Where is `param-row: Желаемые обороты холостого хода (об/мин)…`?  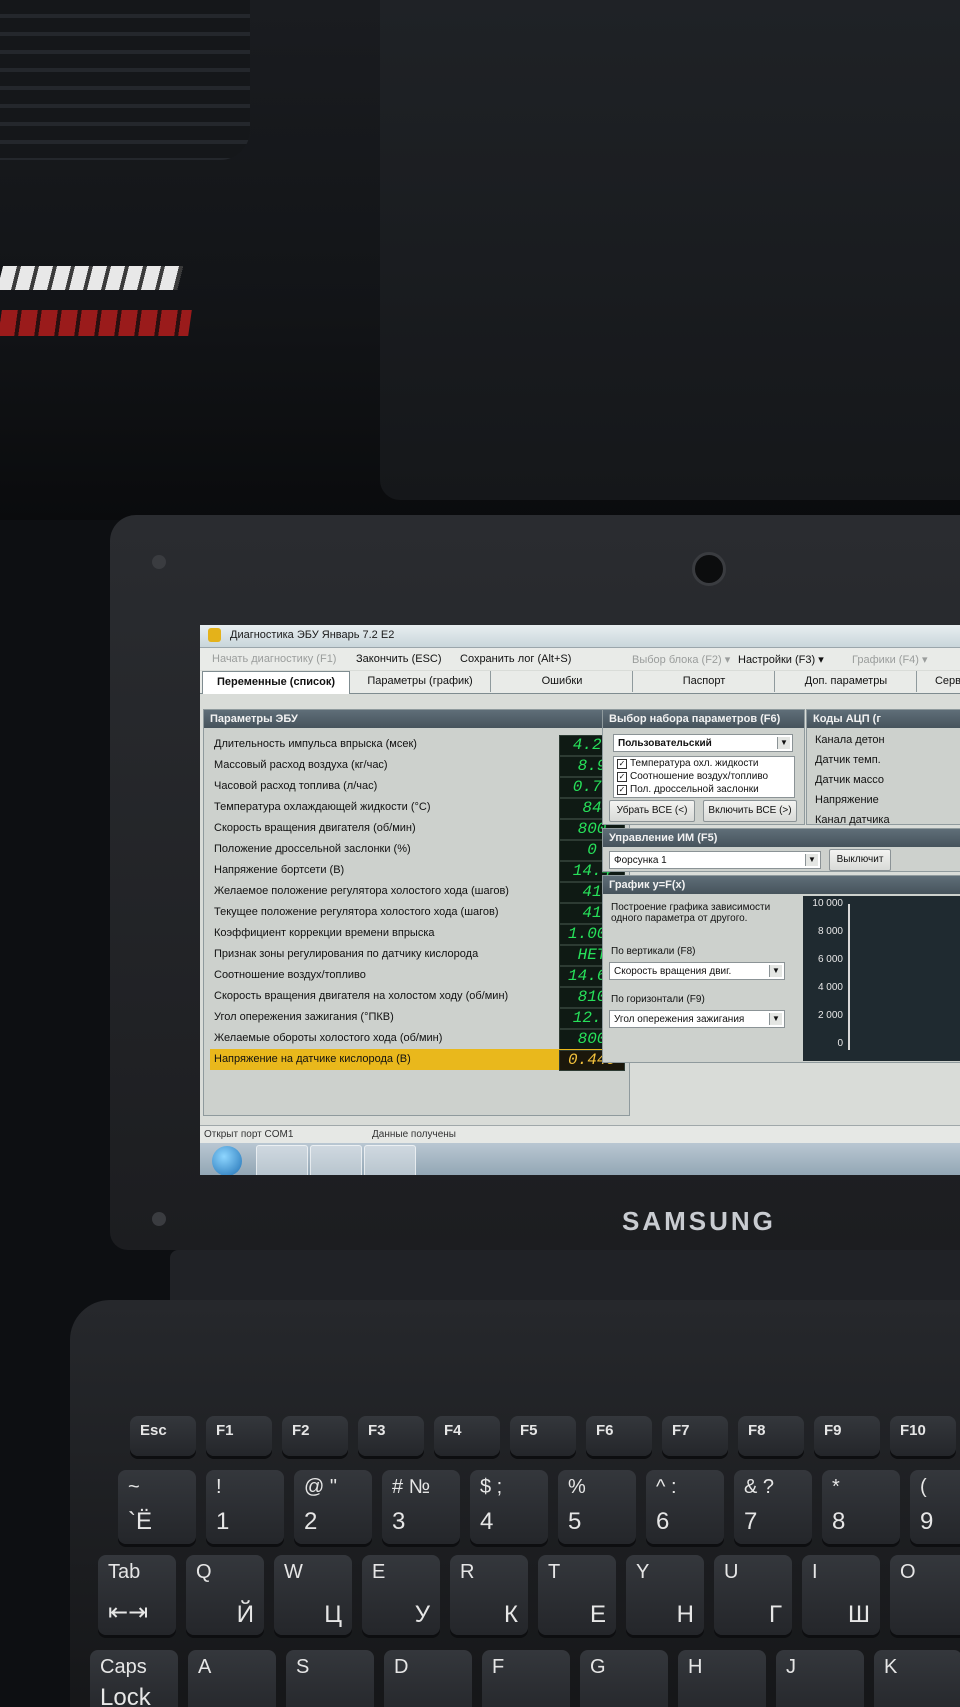 param-row: Желаемые обороты холостого хода (об/мин)… is located at coordinates (417, 1039).